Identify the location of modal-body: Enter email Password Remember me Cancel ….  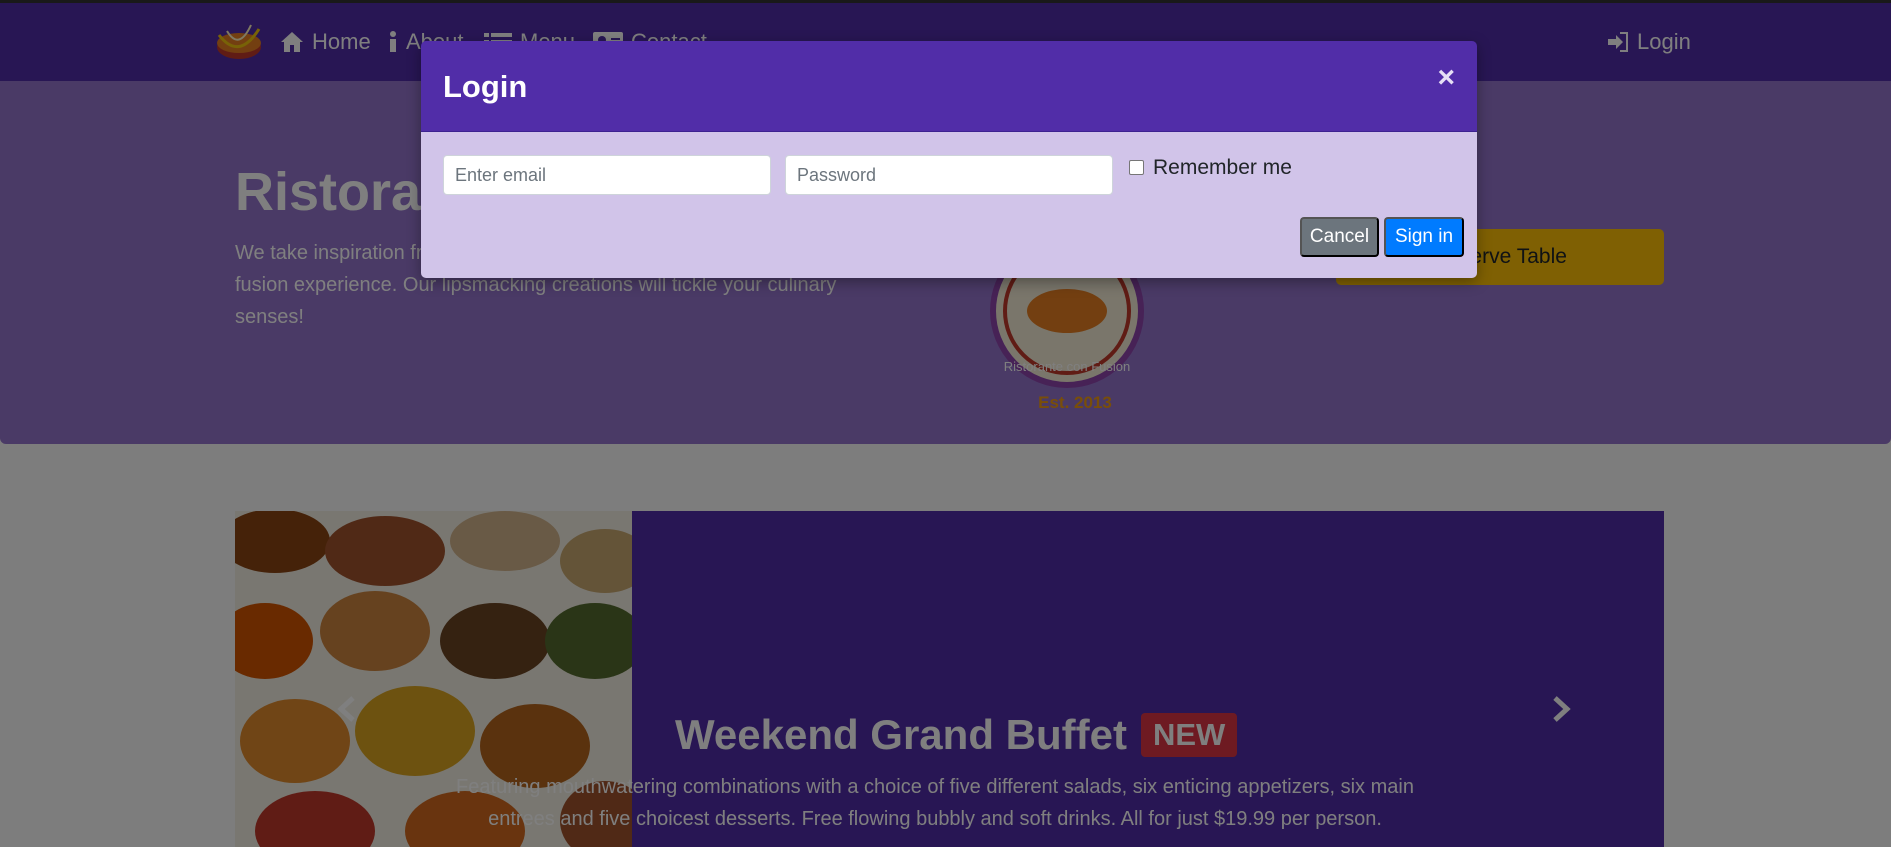
(949, 205).